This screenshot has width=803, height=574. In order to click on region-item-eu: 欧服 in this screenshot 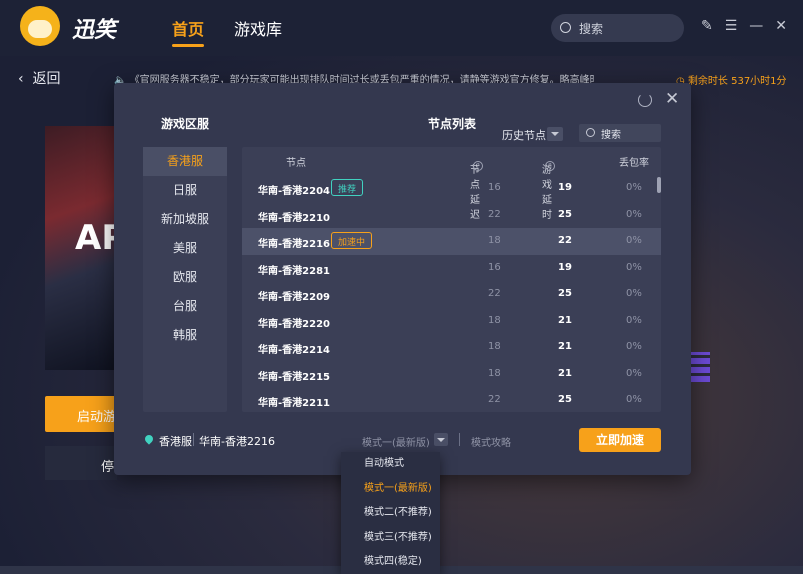, I will do `click(185, 277)`.